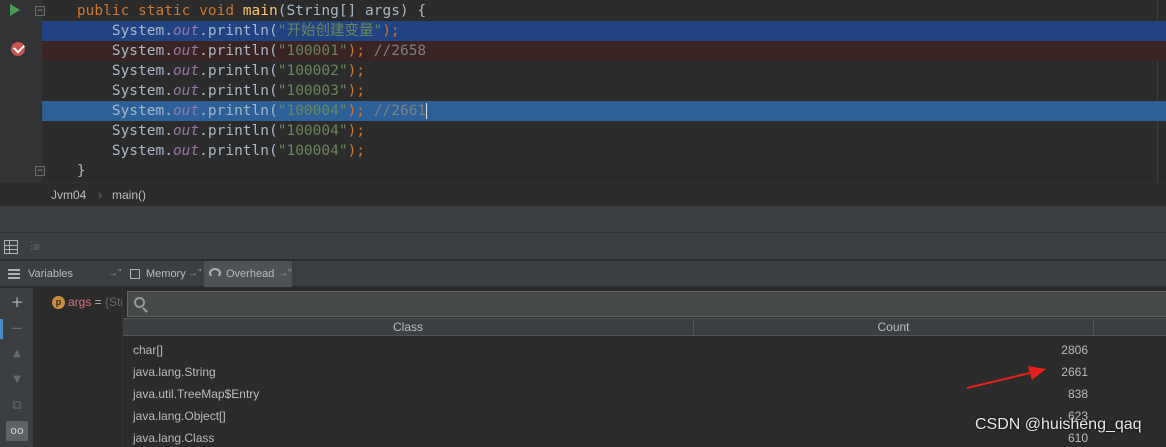  I want to click on arrow-shaft, so click(998, 380).